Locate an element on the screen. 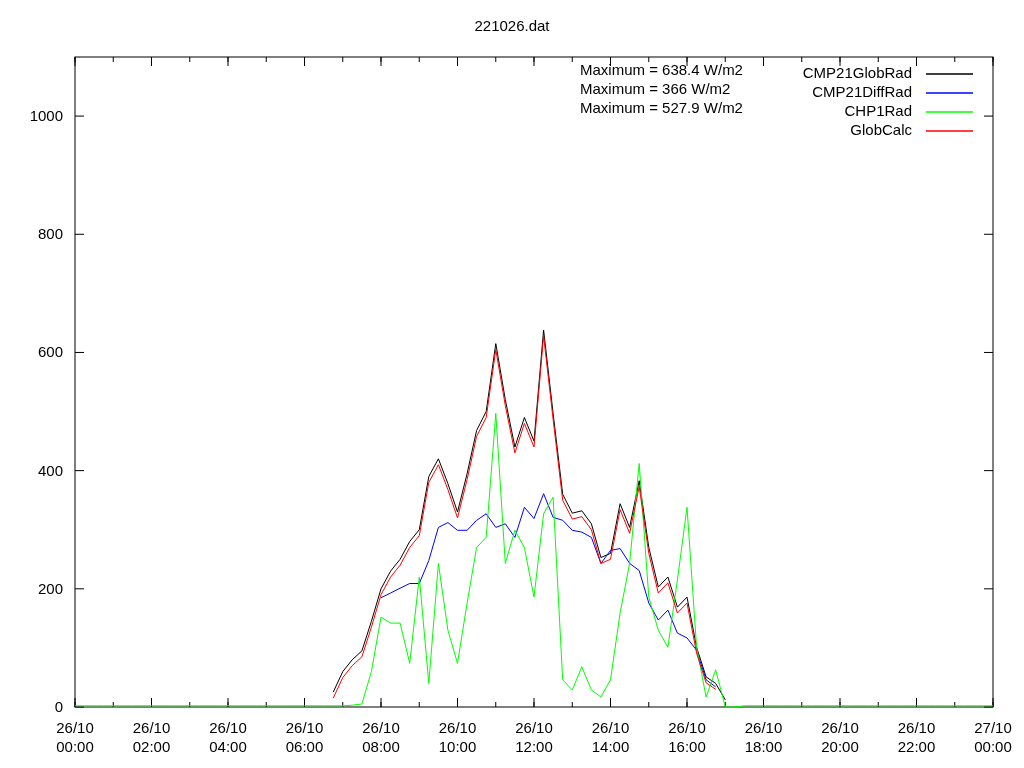 The width and height of the screenshot is (1024, 768). legend-label: CHP1Rad is located at coordinates (878, 110).